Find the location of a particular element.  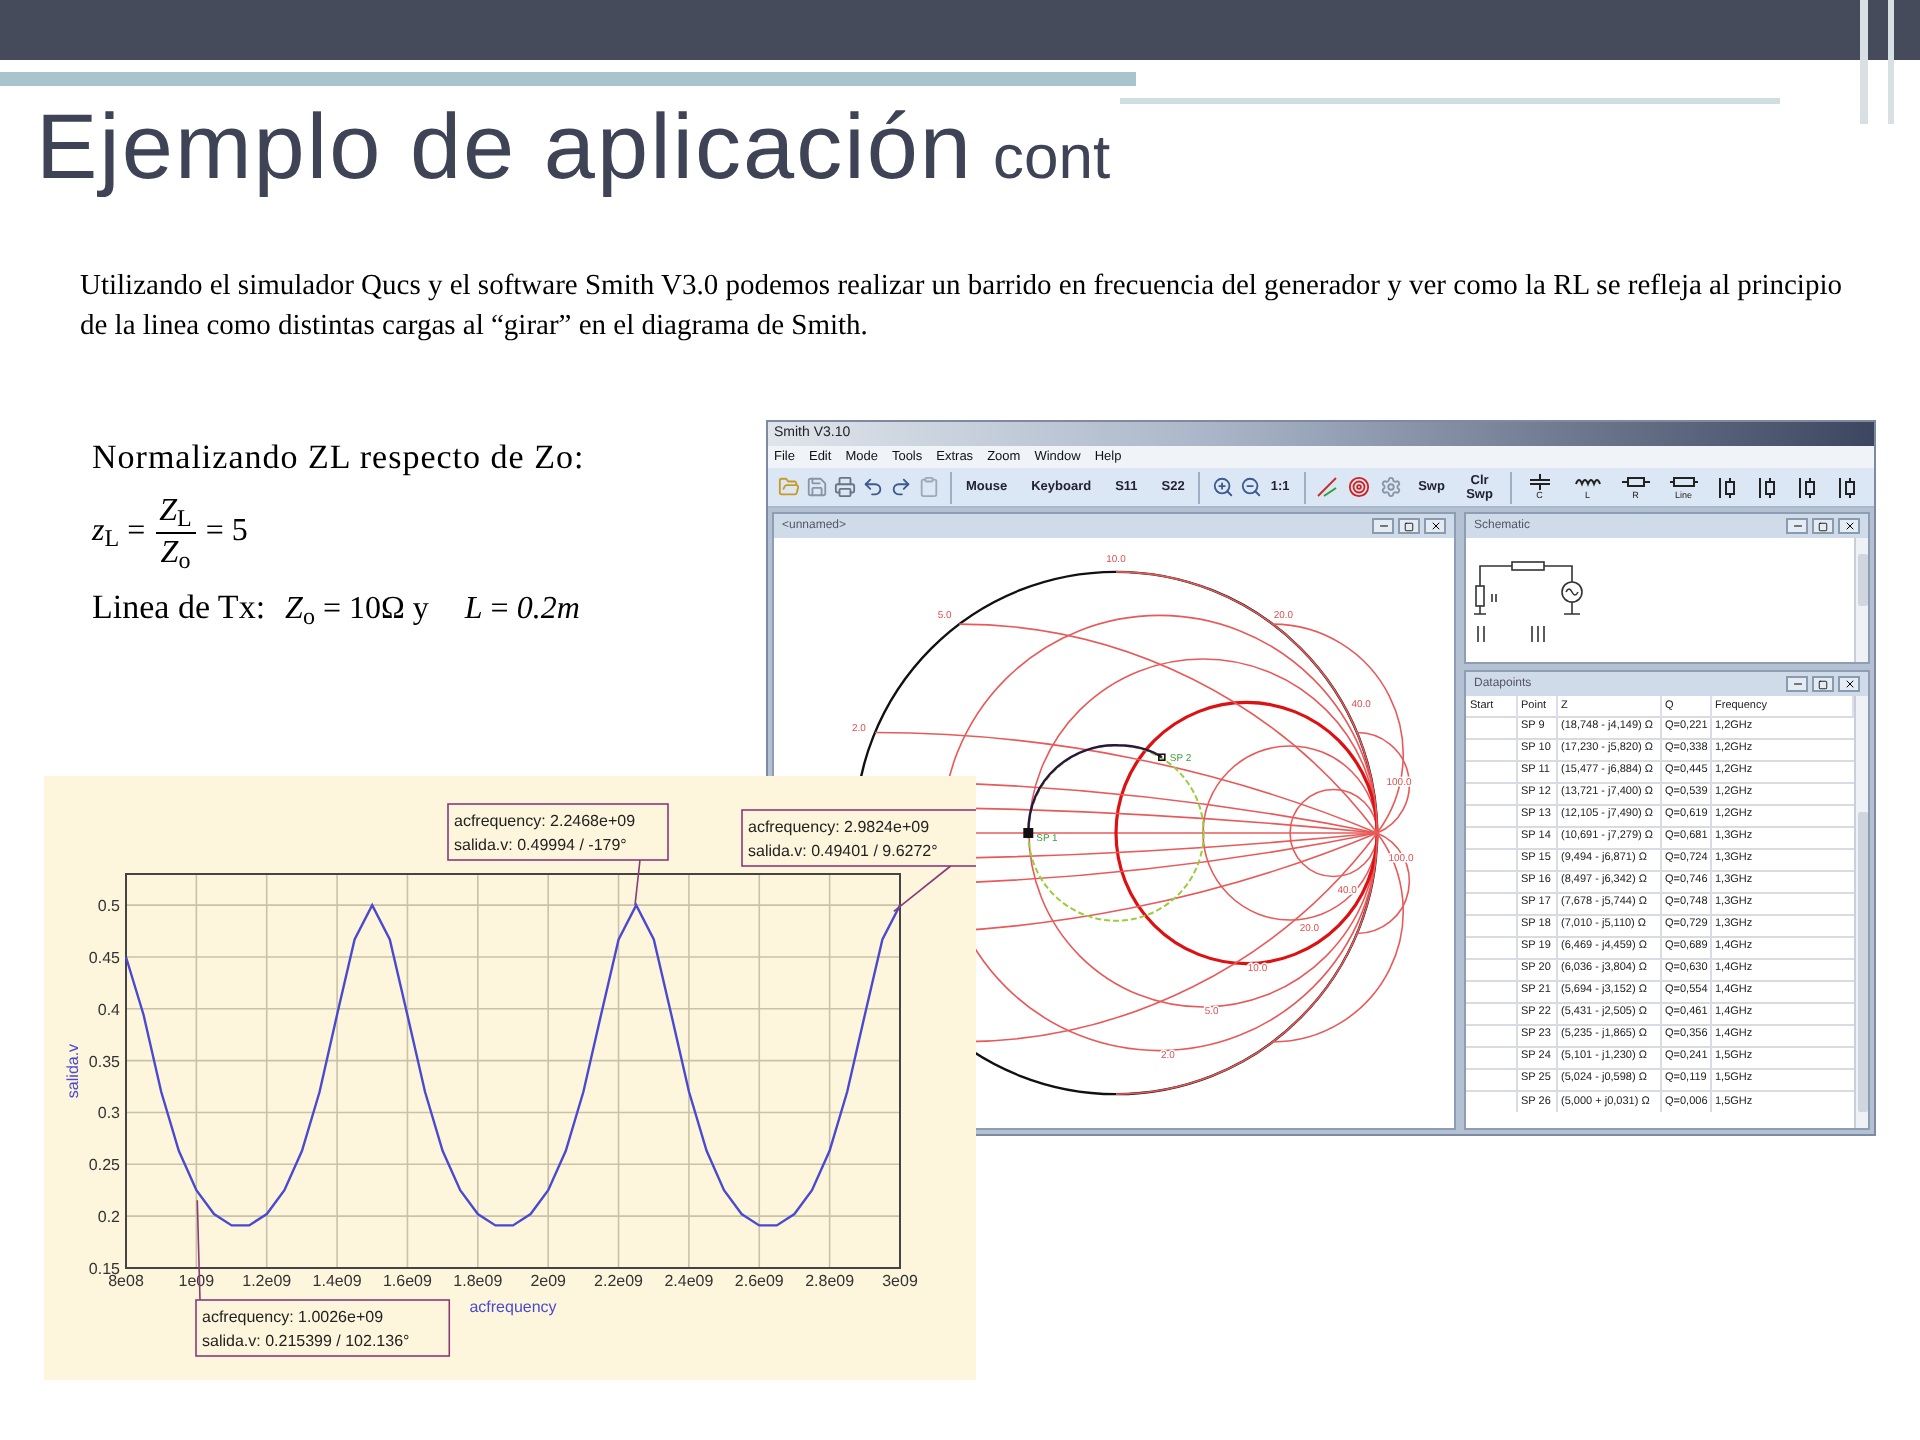

undo-icon is located at coordinates (872, 487).